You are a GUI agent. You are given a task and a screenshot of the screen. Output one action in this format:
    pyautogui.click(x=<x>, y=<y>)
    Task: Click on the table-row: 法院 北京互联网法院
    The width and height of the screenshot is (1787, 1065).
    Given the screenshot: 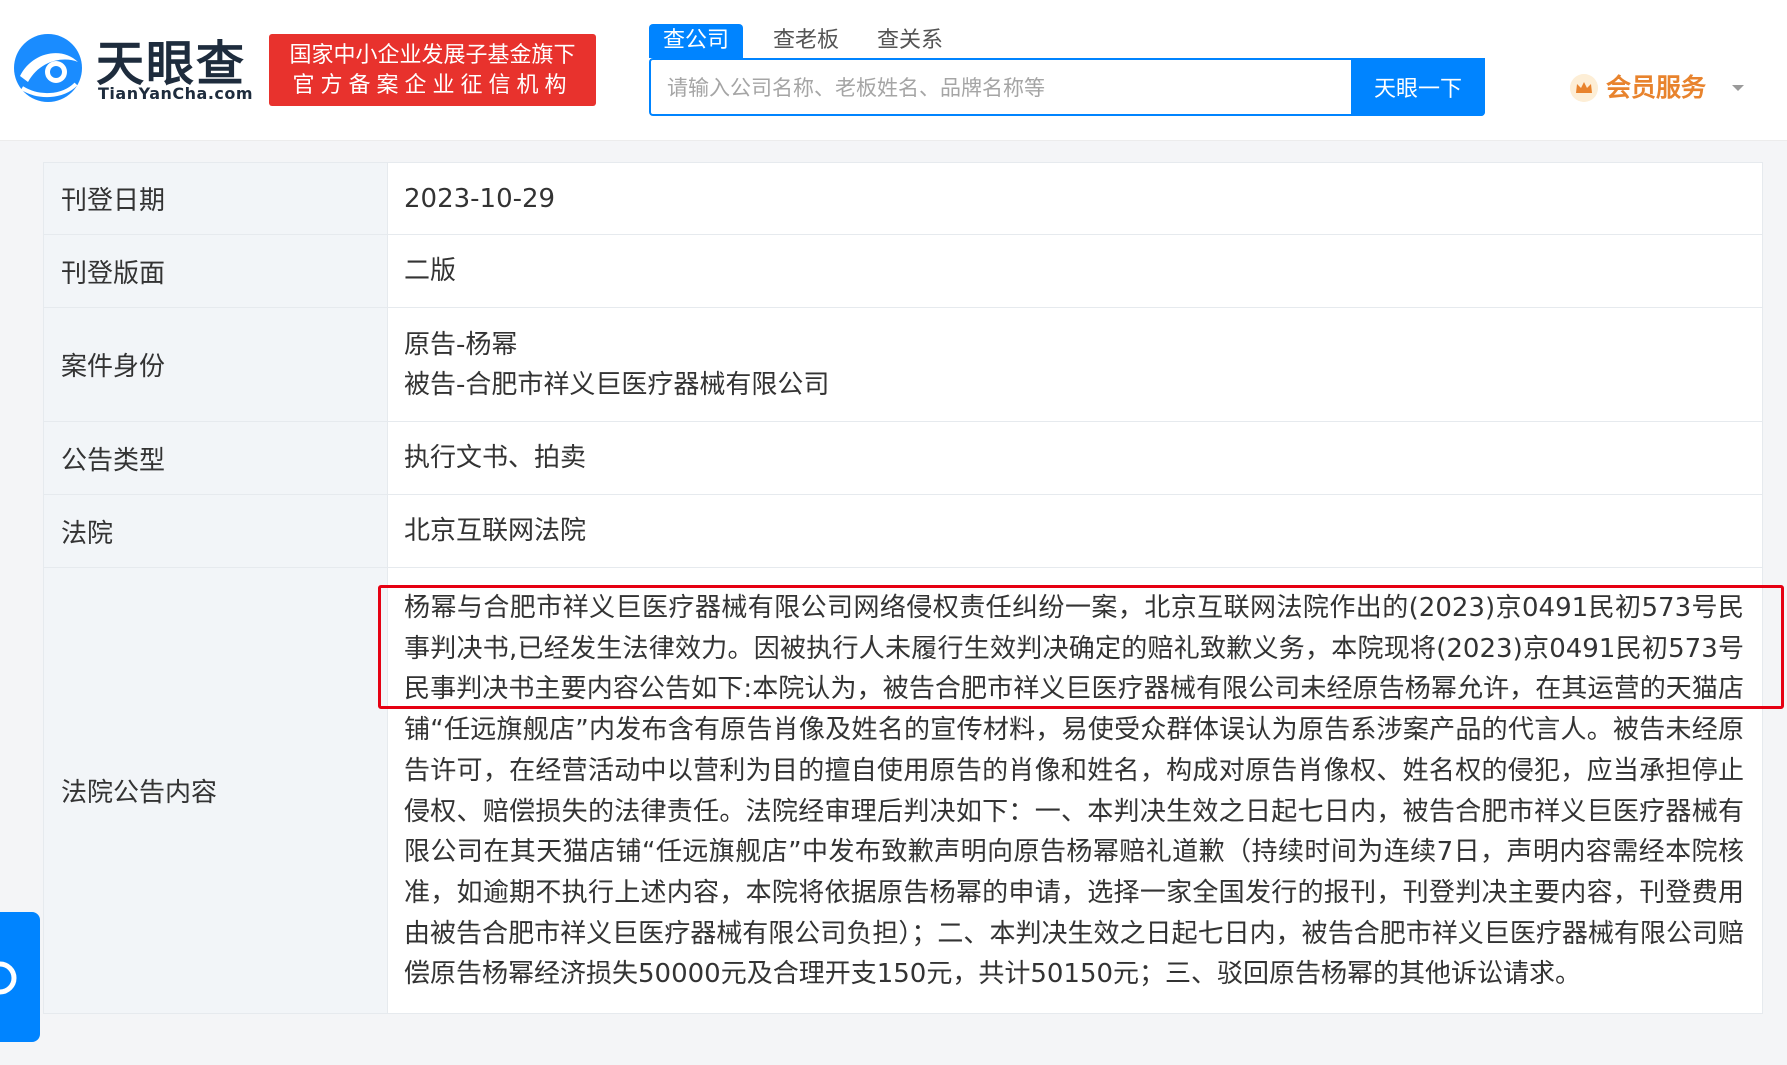 What is the action you would take?
    pyautogui.click(x=903, y=531)
    